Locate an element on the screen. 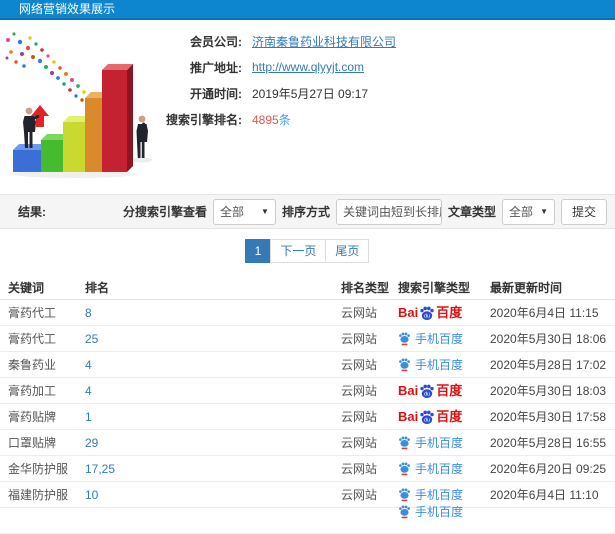 The width and height of the screenshot is (615, 534). table-header: 关键词 排名 排名类型 搜索引擎类型 最新更新时间 is located at coordinates (307, 288).